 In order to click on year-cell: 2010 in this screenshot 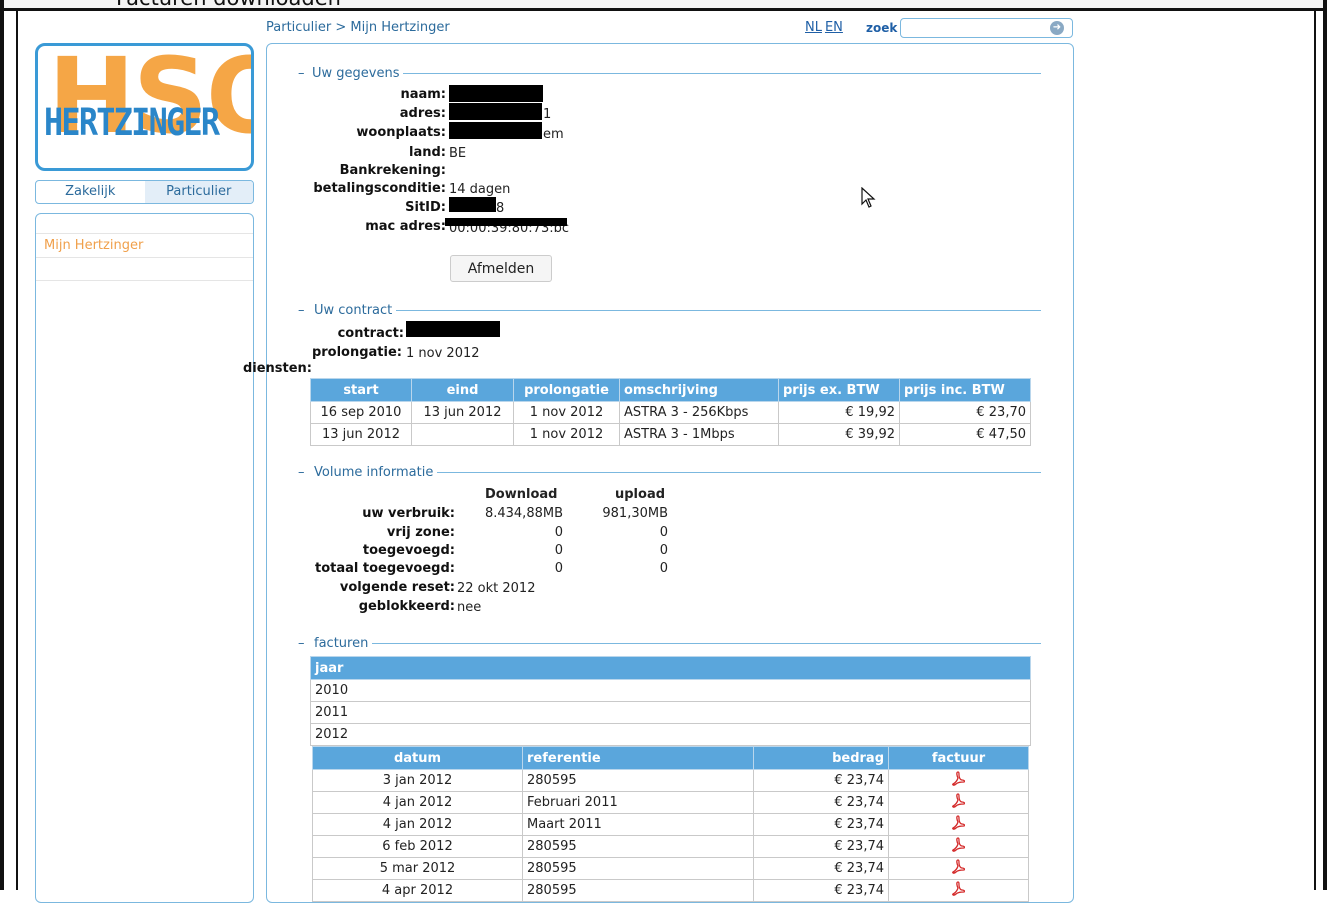, I will do `click(670, 690)`.